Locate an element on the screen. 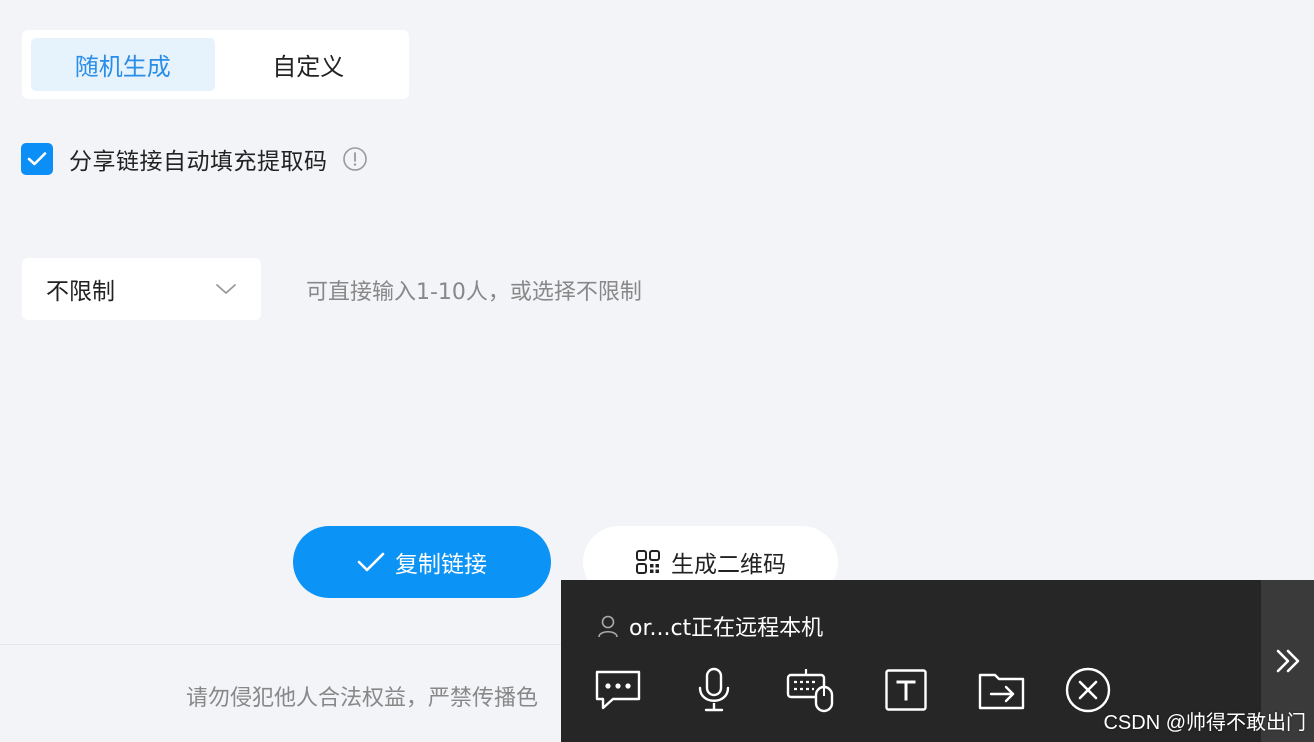  chat-button is located at coordinates (618, 690).